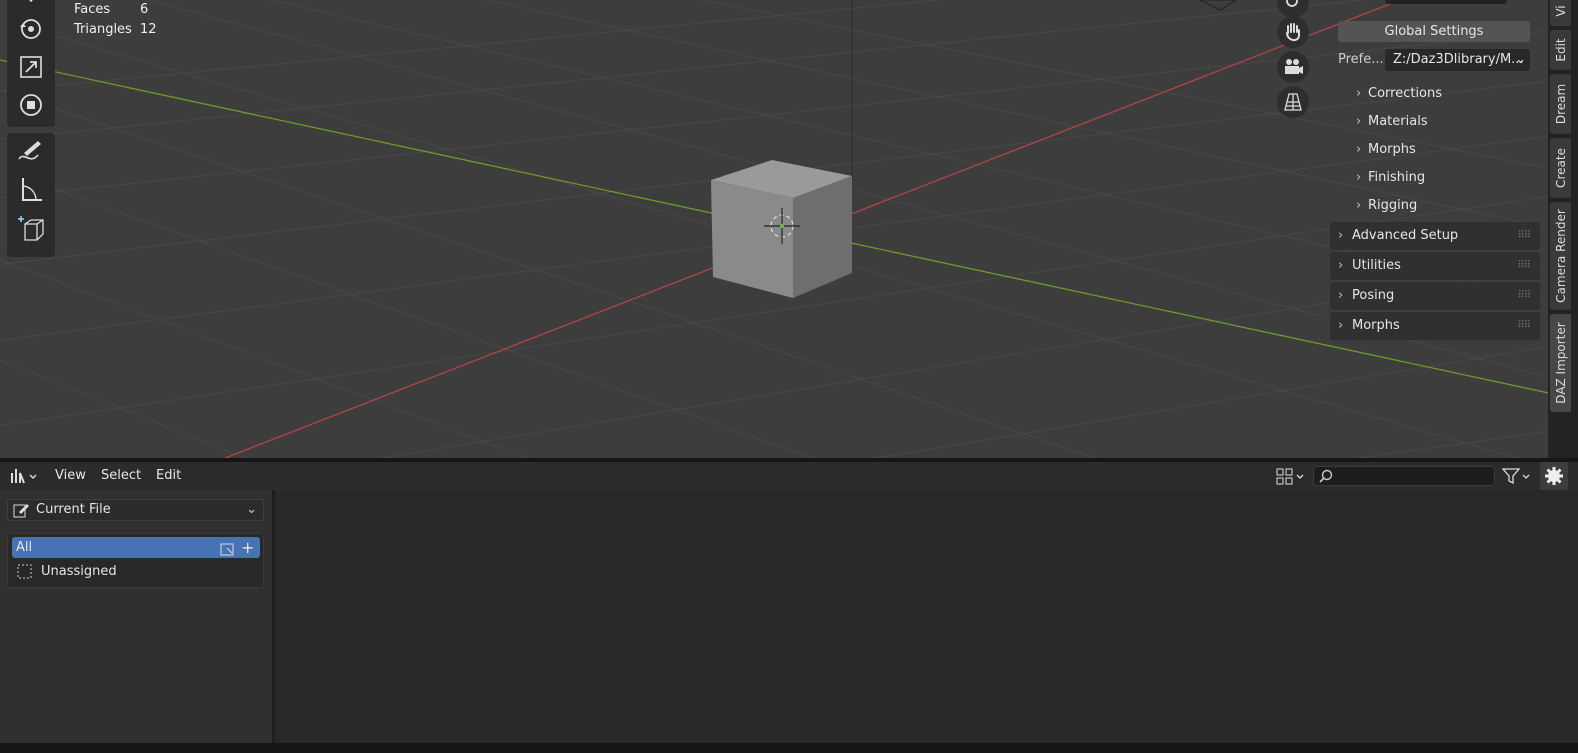  I want to click on panel-advanced-setup: › Advanced Setup ⠿⠿, so click(1435, 236).